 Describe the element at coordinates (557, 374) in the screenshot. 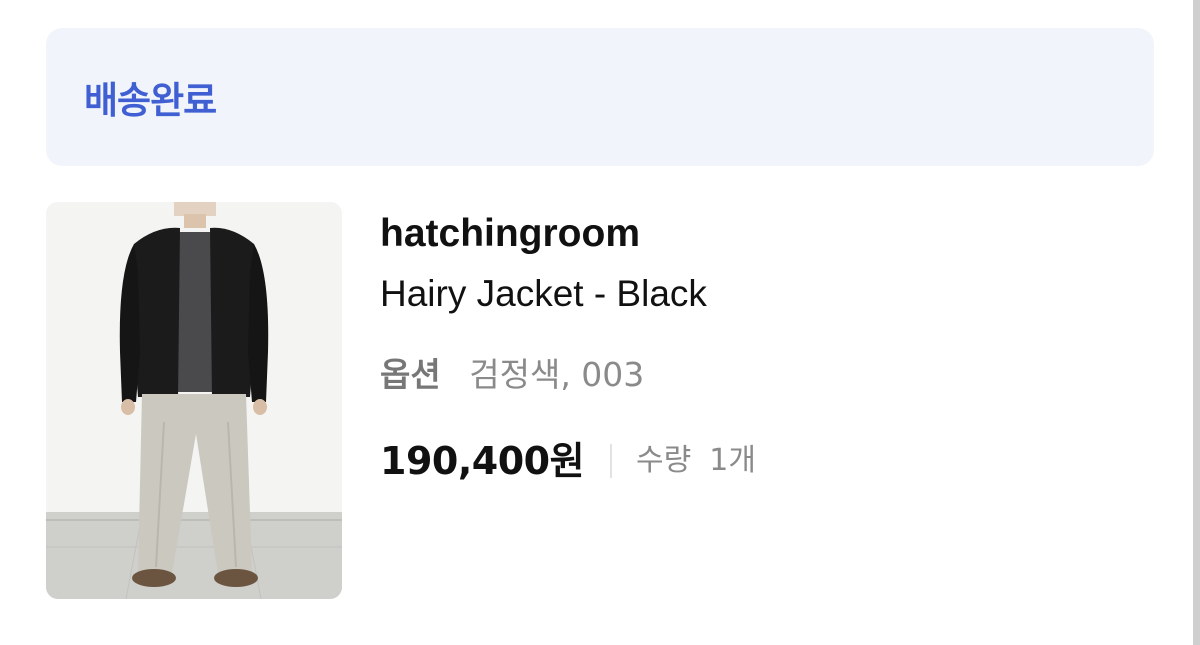

I see `option-value: 검정색, 003` at that location.